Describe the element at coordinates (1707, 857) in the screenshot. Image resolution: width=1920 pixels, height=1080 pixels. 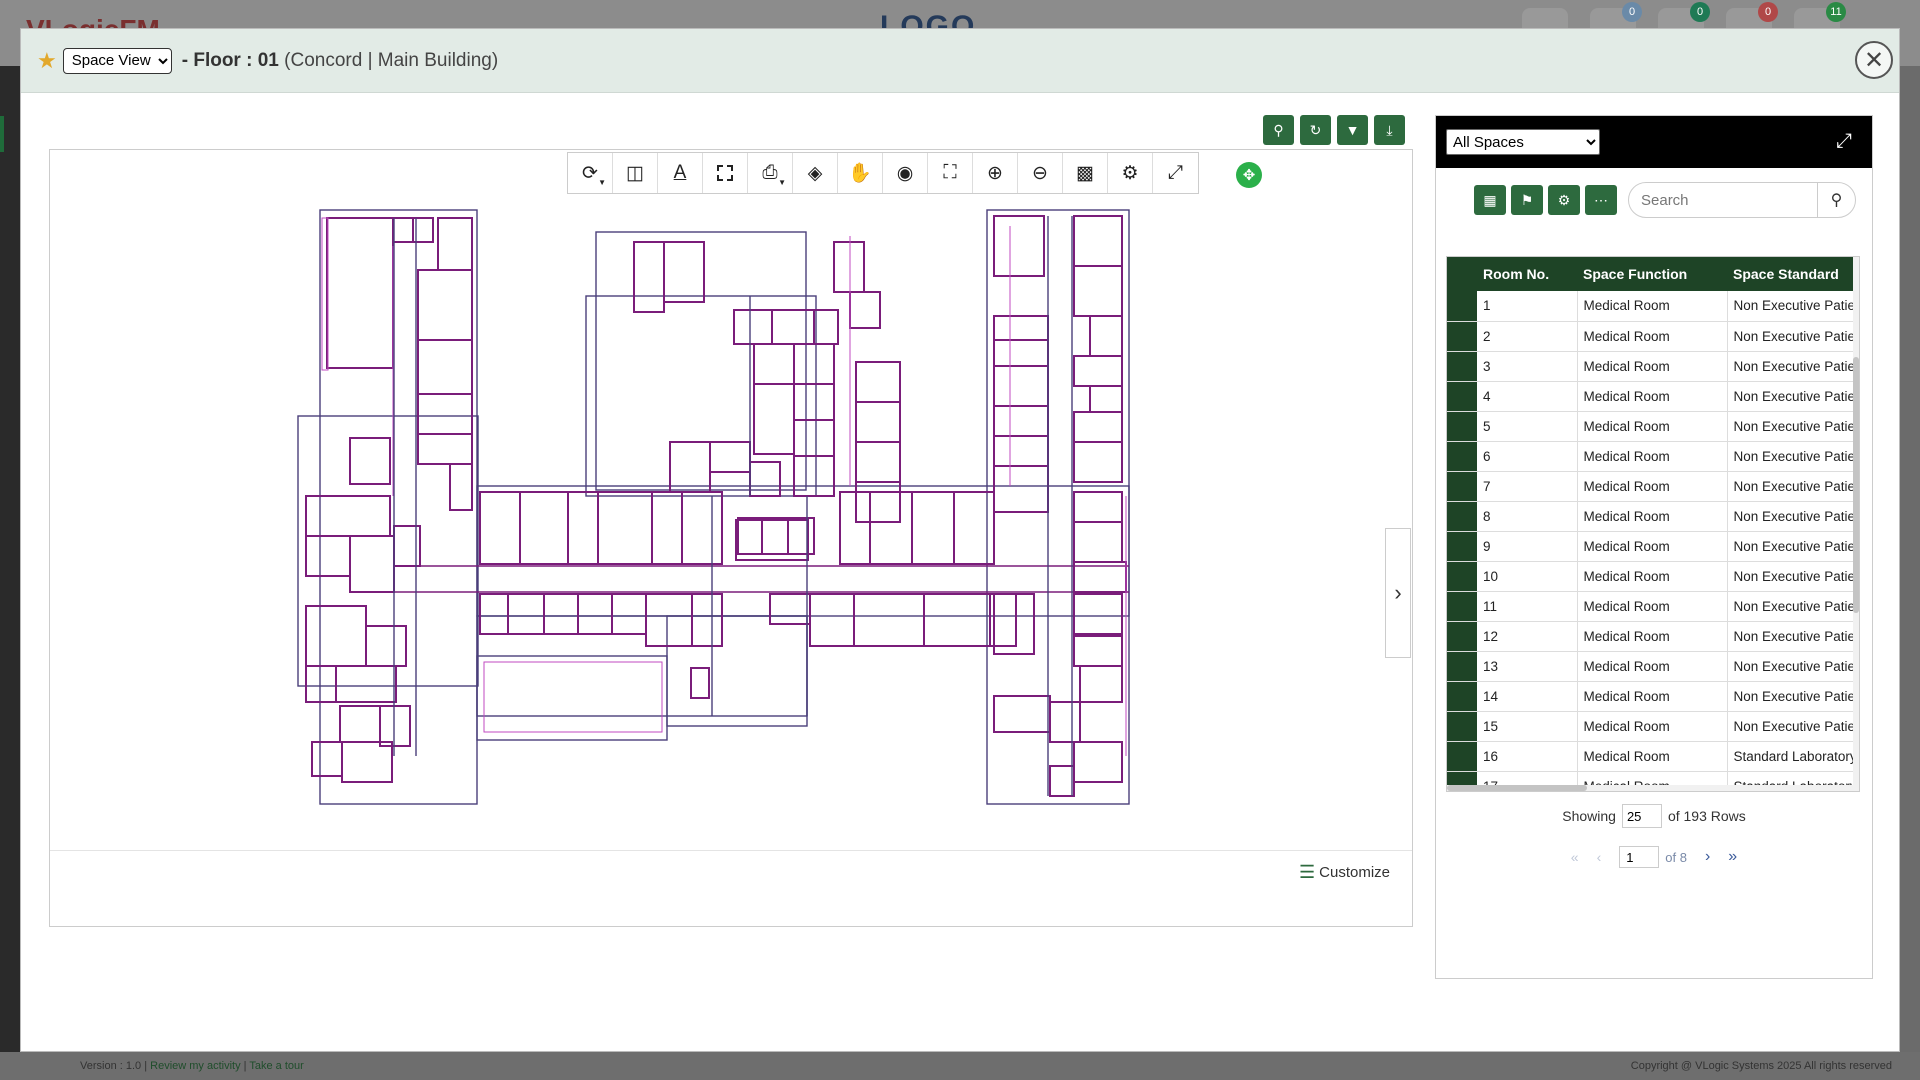
I see `next-page-button: ›` at that location.